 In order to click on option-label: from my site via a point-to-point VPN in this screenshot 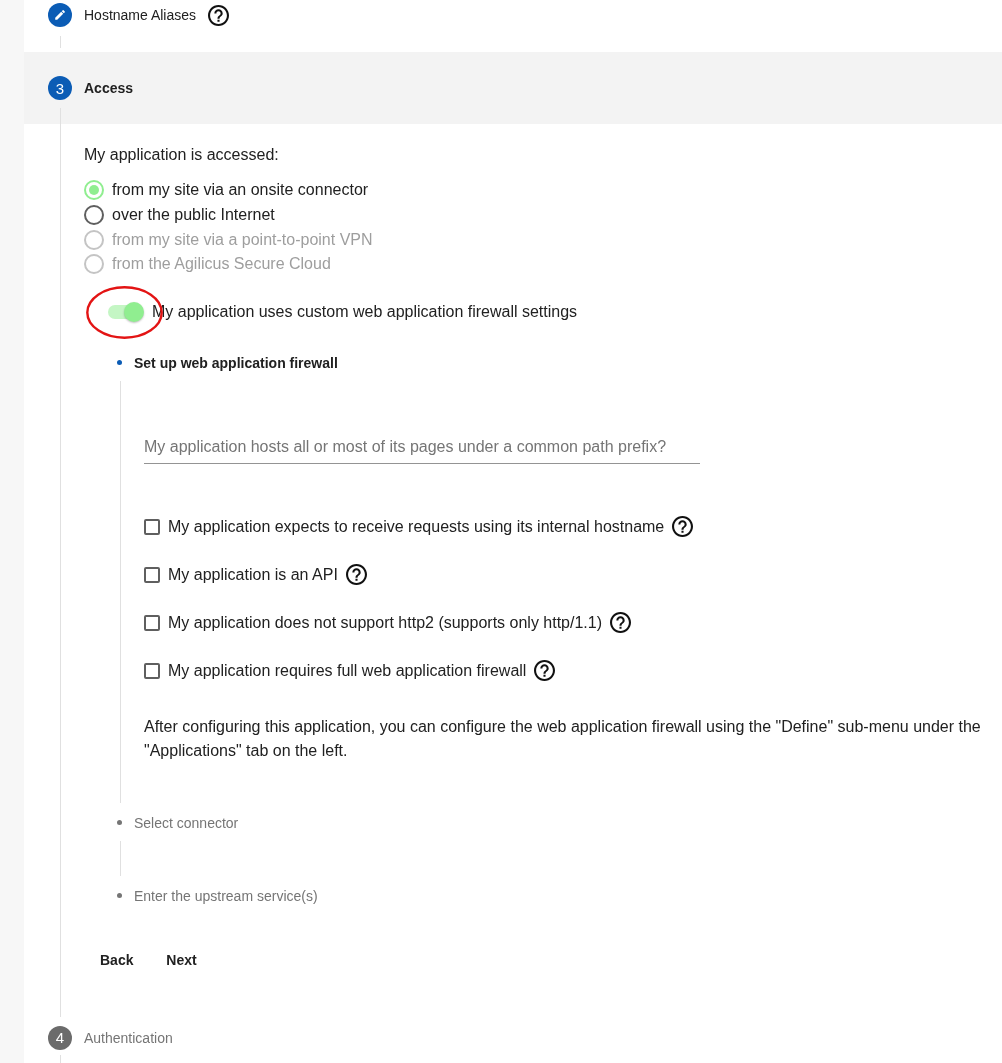, I will do `click(242, 239)`.